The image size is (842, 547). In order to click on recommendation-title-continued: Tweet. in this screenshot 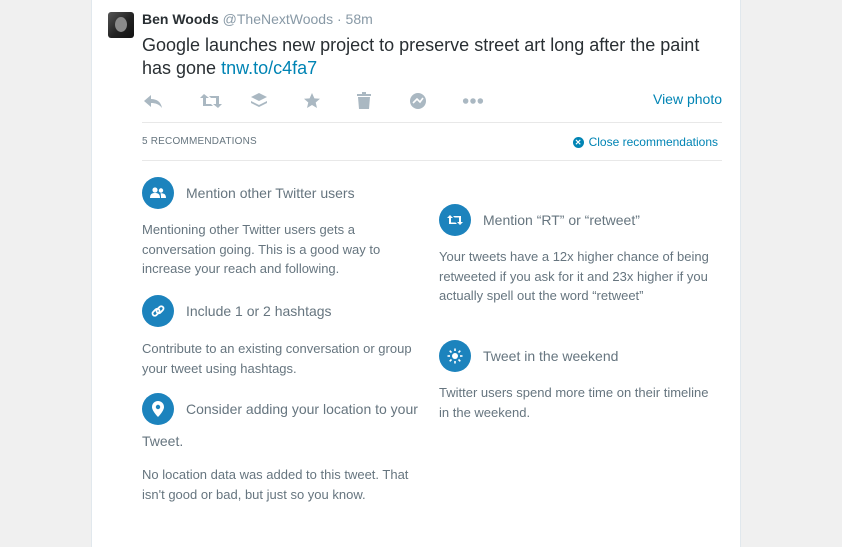, I will do `click(163, 441)`.